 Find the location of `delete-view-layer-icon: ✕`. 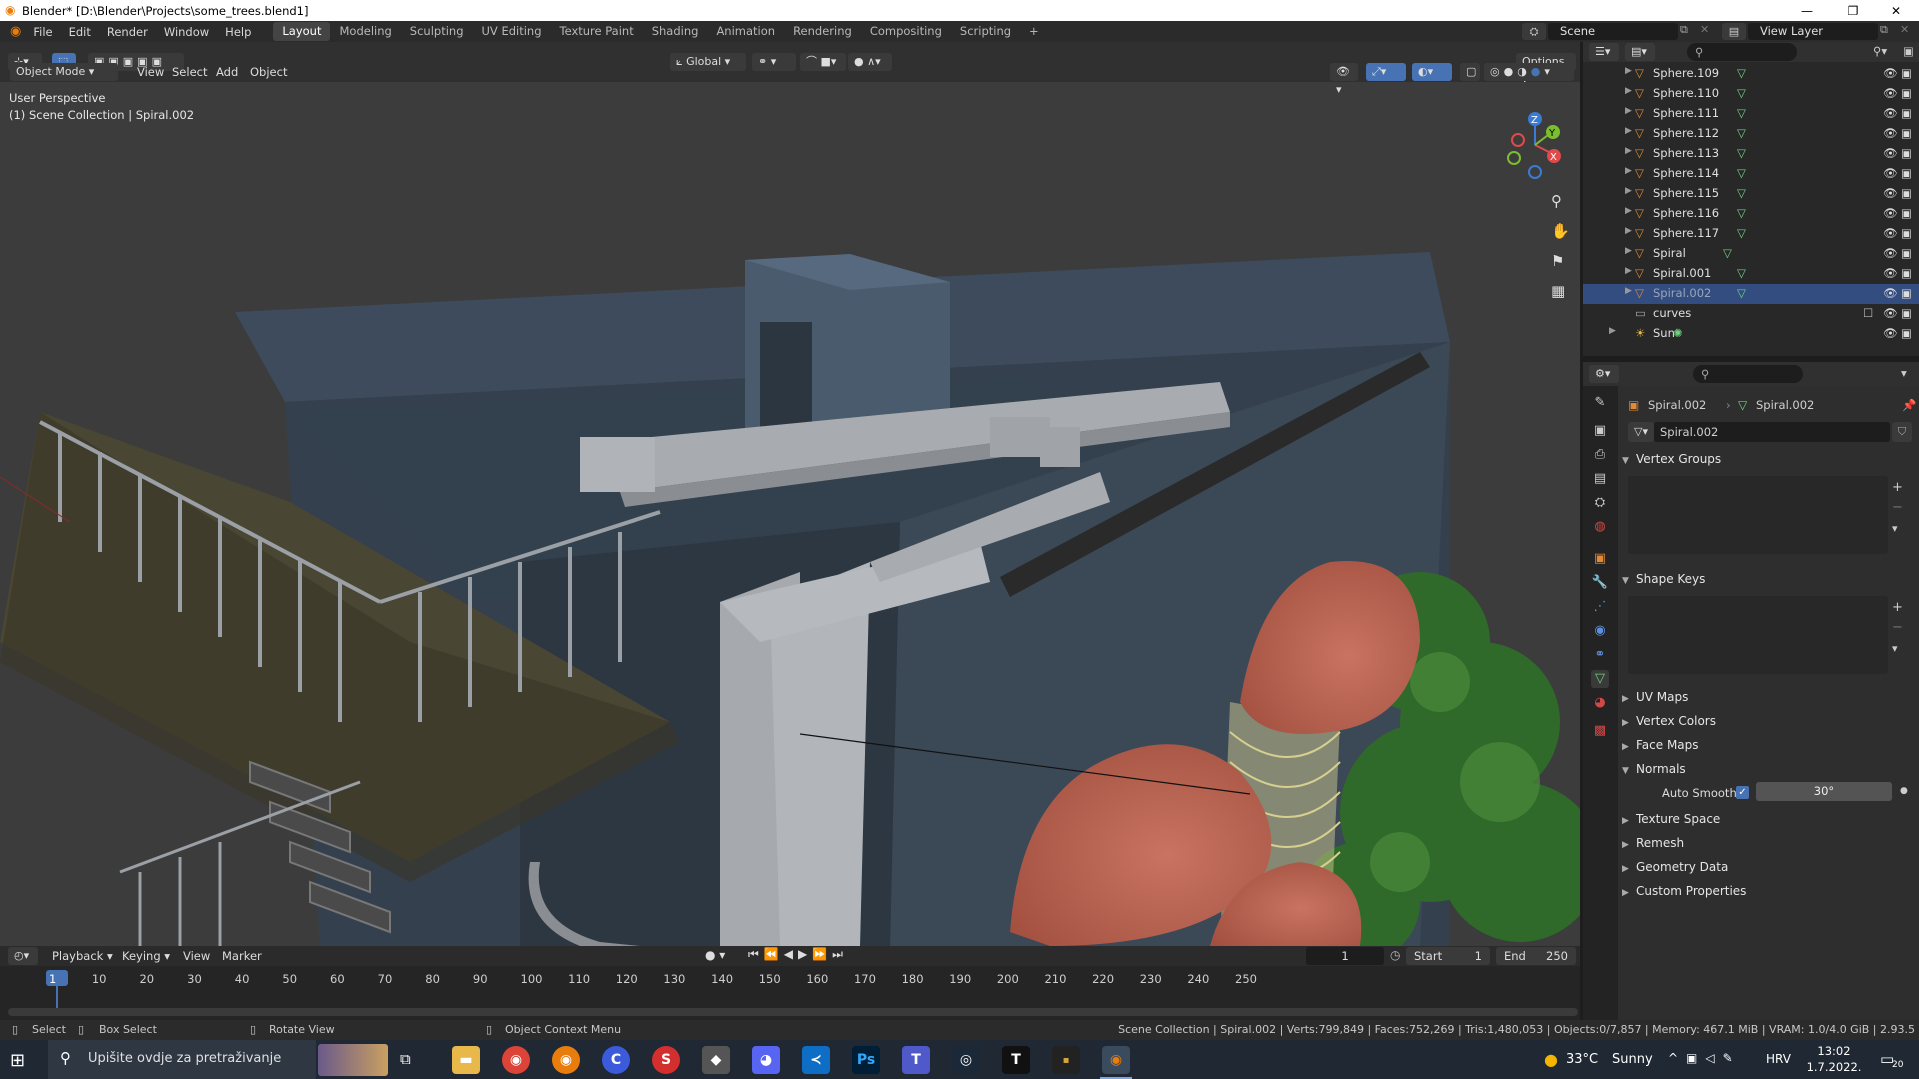

delete-view-layer-icon: ✕ is located at coordinates (1908, 31).